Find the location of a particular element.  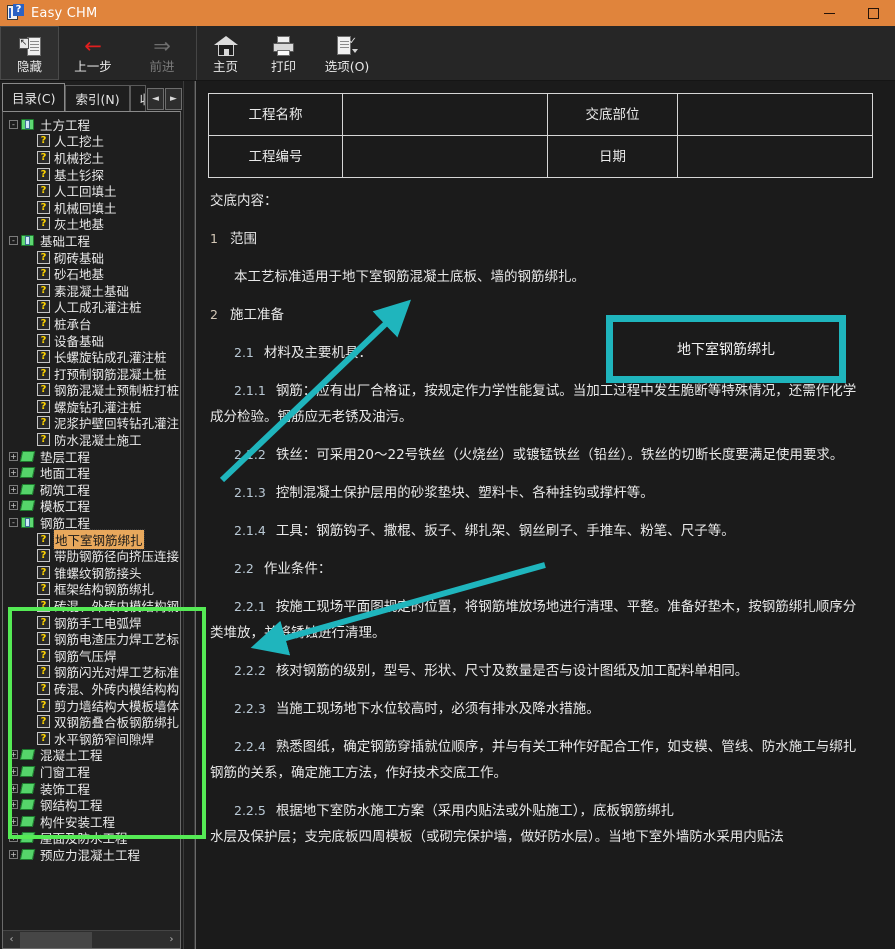

交底-header-table: 工程名称 交底部位 工程编号 日期 is located at coordinates (540, 135).